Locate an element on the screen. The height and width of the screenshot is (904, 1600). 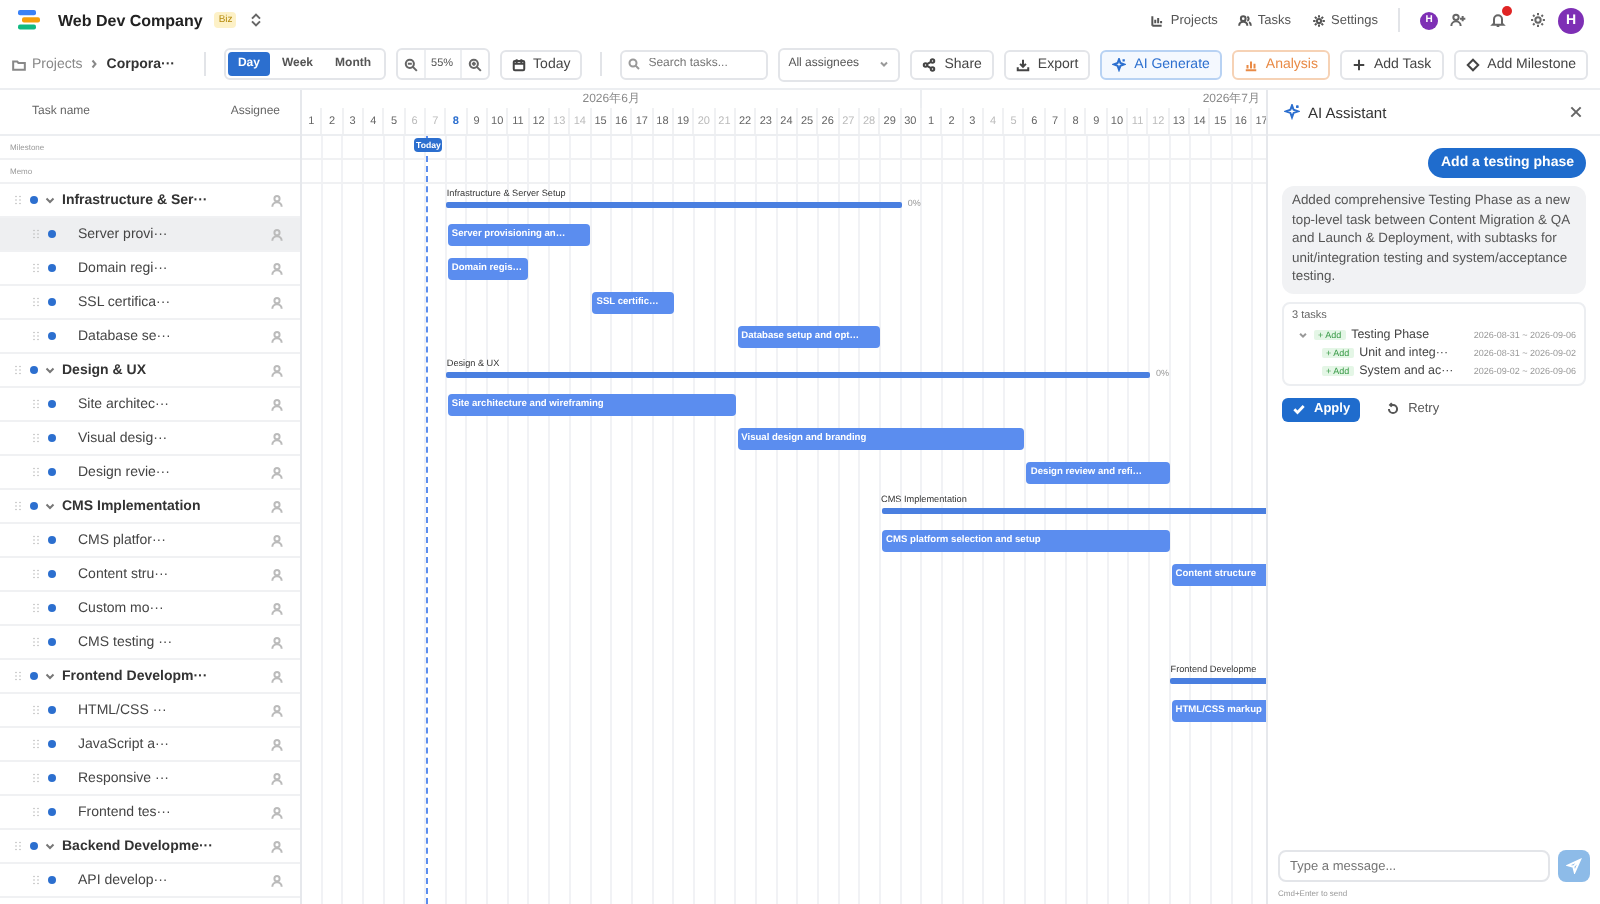
close-button is located at coordinates (1576, 112).